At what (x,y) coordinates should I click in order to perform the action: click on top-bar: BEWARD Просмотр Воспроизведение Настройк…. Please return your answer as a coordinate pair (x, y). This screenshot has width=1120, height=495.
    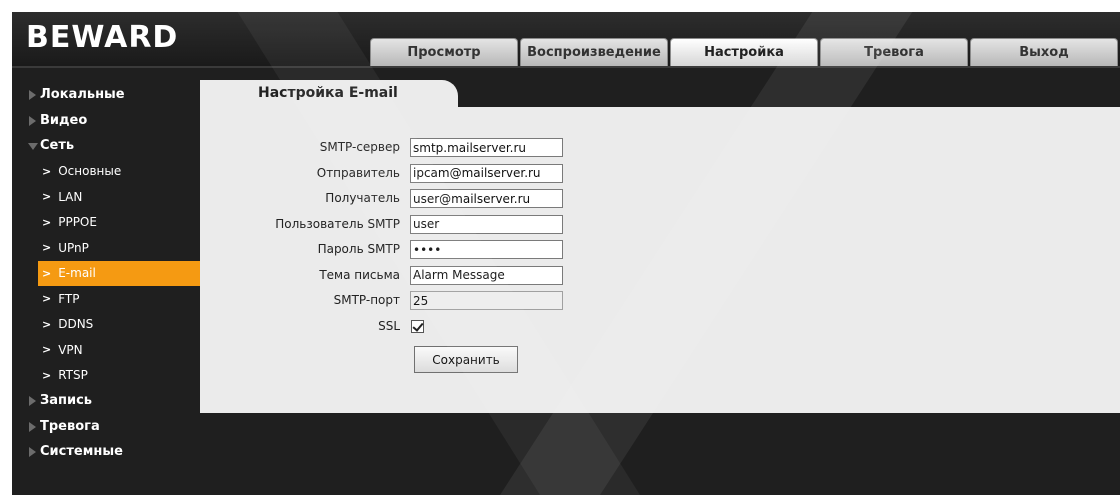
    Looking at the image, I should click on (566, 39).